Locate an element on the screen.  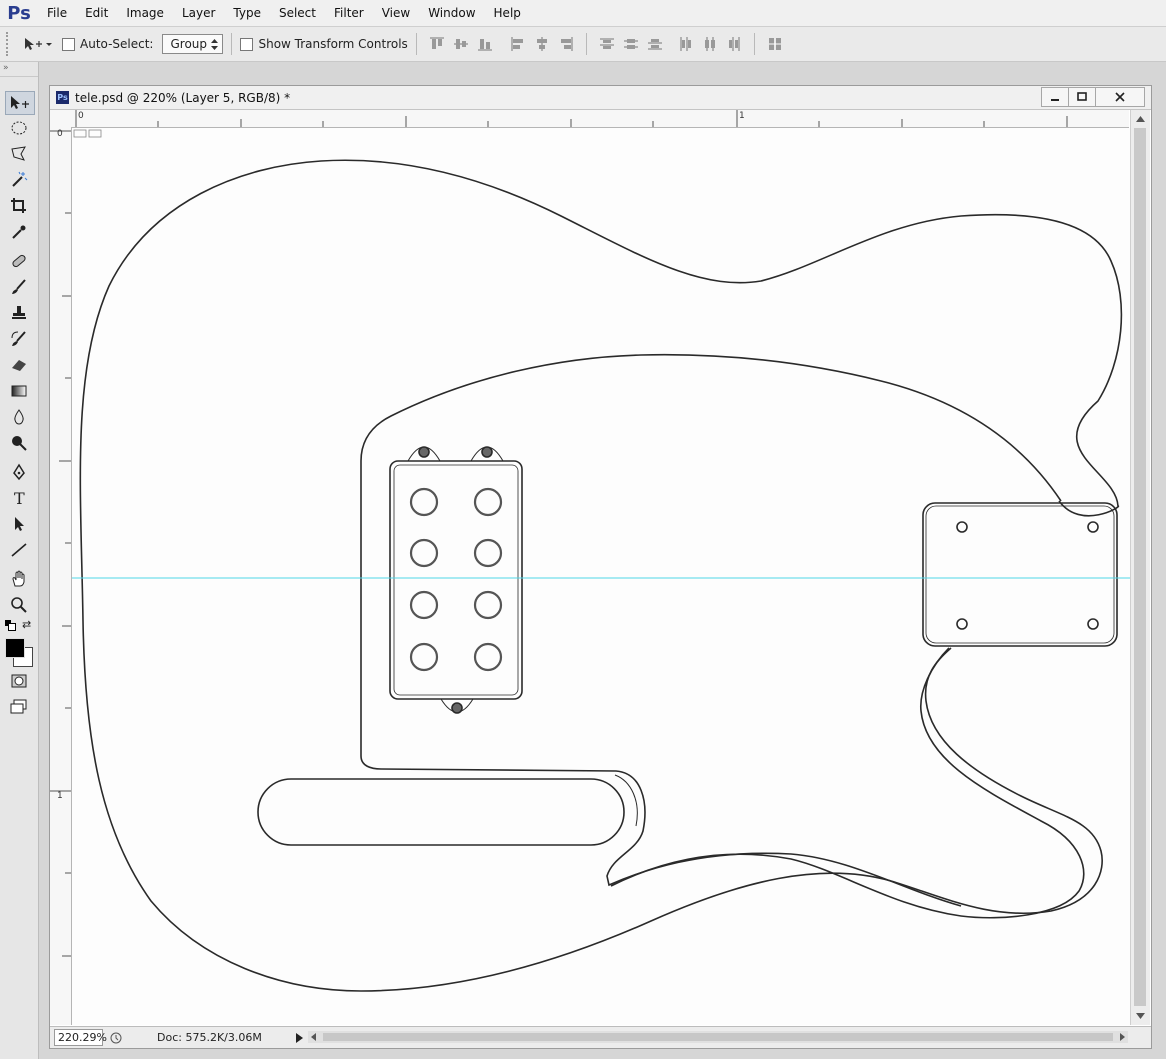
vertical-scroll-thumb is located at coordinates (1140, 567).